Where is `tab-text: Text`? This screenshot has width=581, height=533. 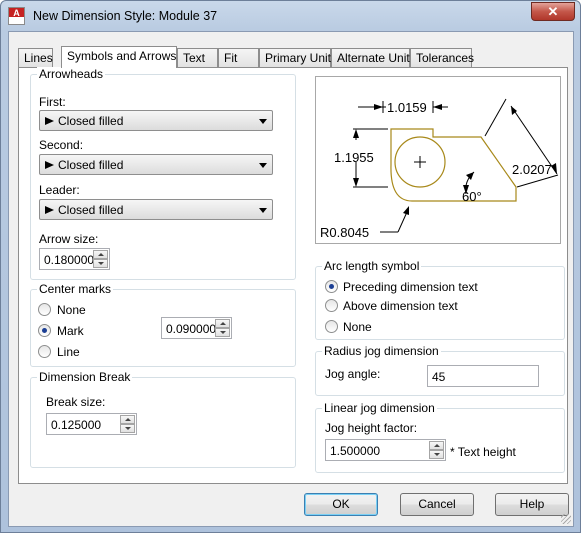 tab-text: Text is located at coordinates (197, 57).